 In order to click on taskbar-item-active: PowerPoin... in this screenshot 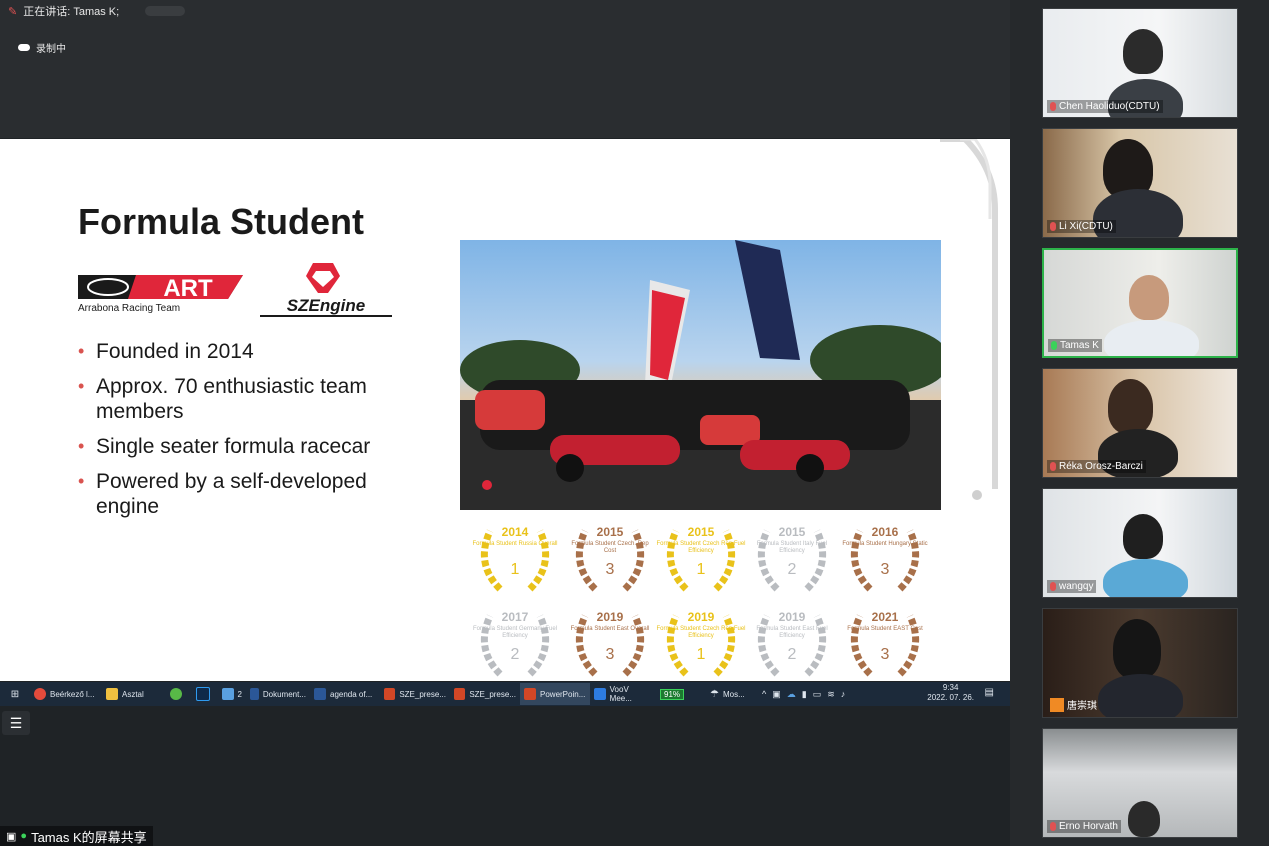, I will do `click(555, 694)`.